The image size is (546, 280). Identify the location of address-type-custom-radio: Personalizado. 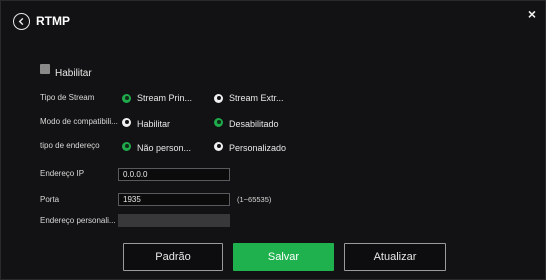
(250, 147).